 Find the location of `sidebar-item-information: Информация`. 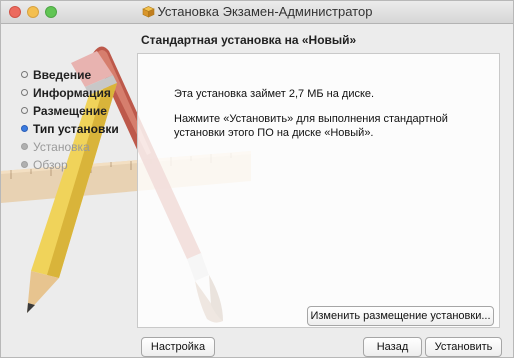

sidebar-item-information: Информация is located at coordinates (70, 95).